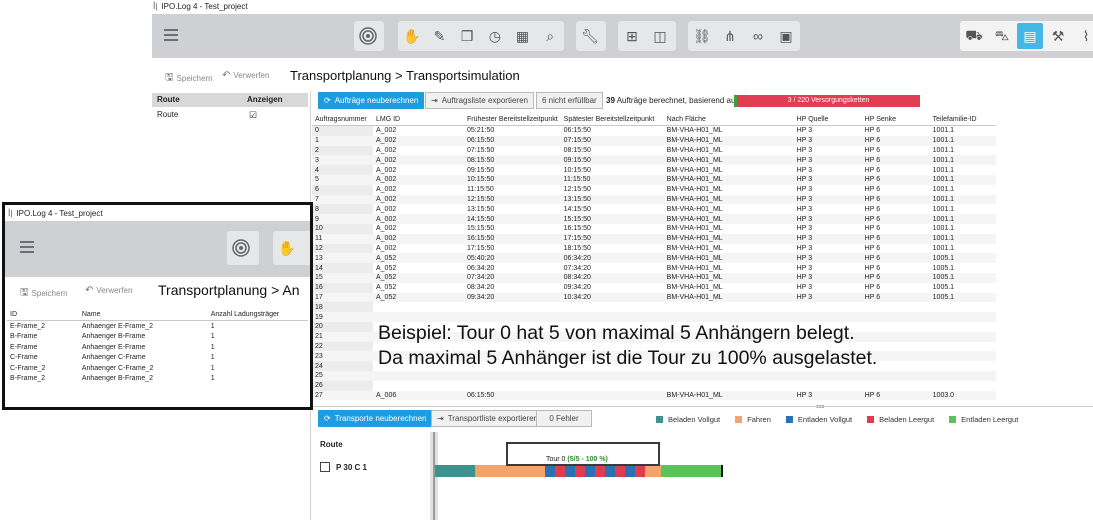 Image resolution: width=1093 pixels, height=520 pixels. I want to click on table-row: 25, so click(654, 375).